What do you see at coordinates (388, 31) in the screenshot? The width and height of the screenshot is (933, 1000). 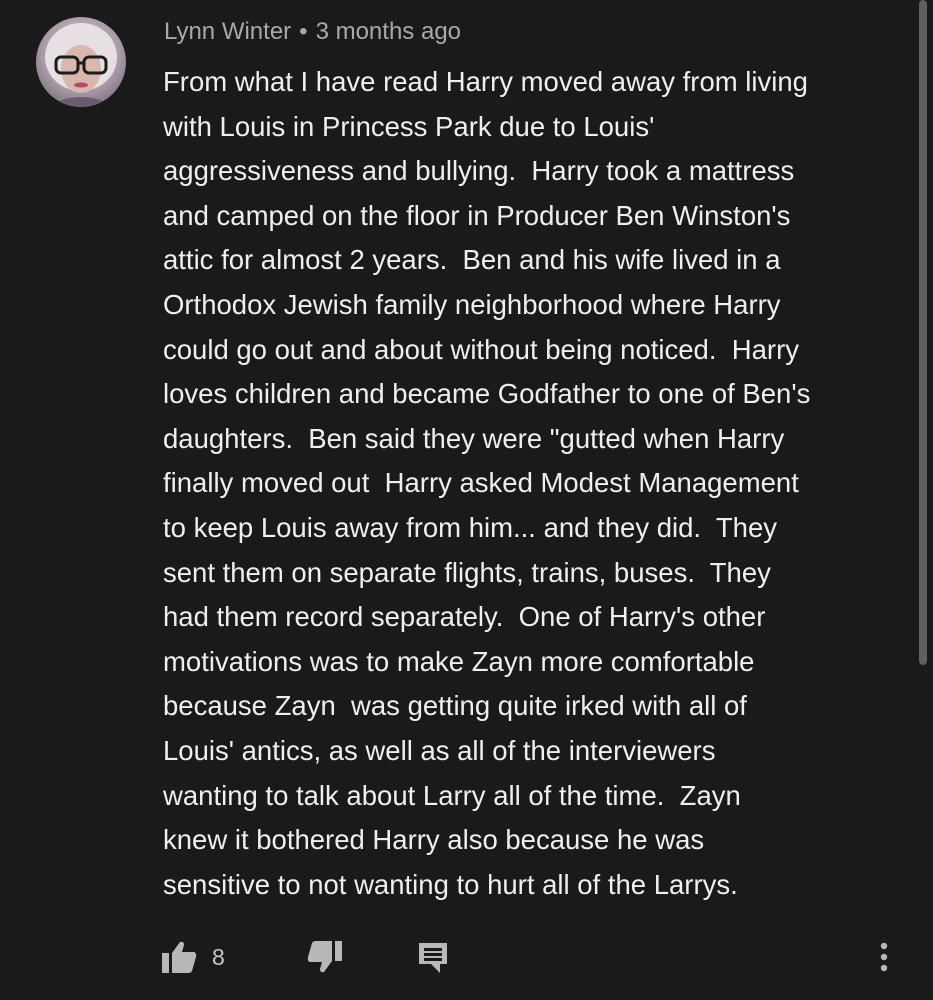 I see `comment-timestamp: 3 months ago` at bounding box center [388, 31].